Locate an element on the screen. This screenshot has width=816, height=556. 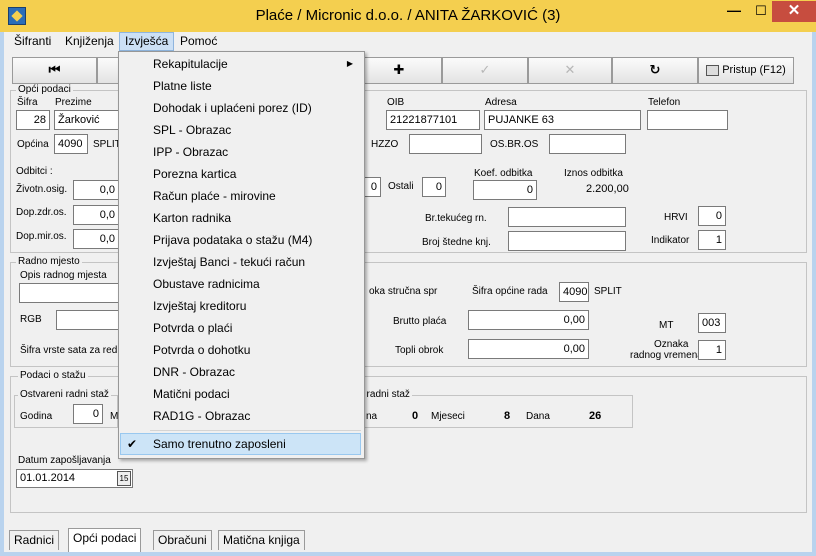
opcina-input: 4090 is located at coordinates (71, 144).